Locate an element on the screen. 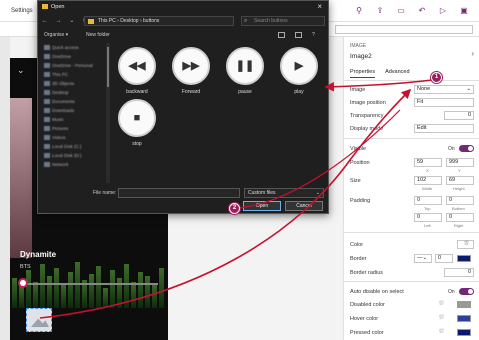 The width and height of the screenshot is (479, 340). nav-item: Music is located at coordinates (73, 119).